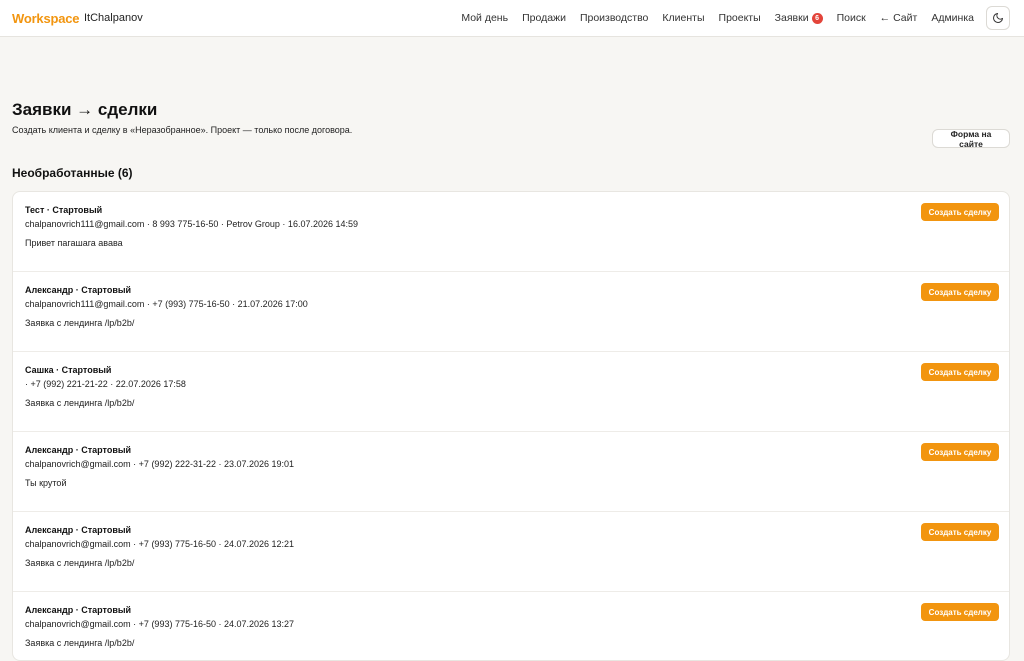 The image size is (1024, 661). I want to click on nav-sales: Продажи, so click(544, 18).